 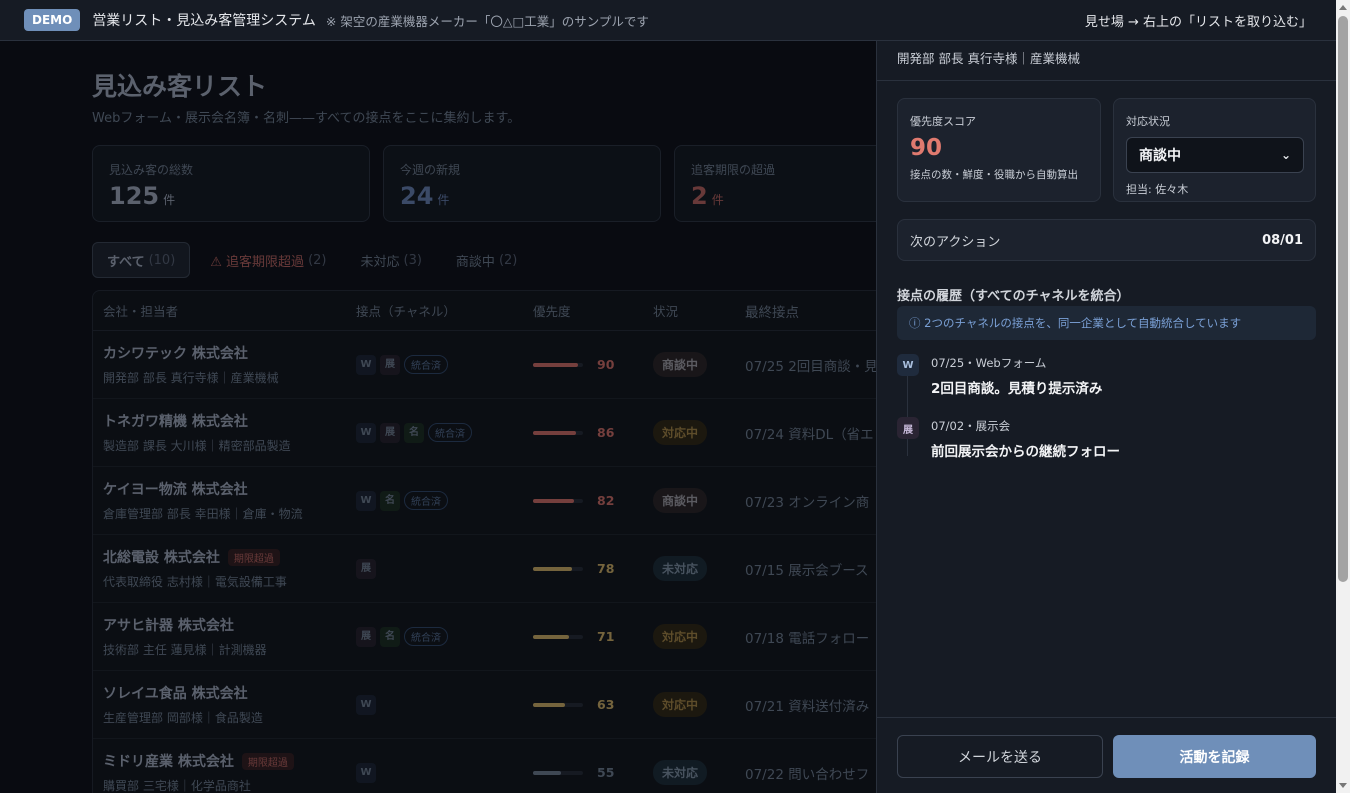 I want to click on send-mail-button: メールを送る, so click(x=1000, y=756).